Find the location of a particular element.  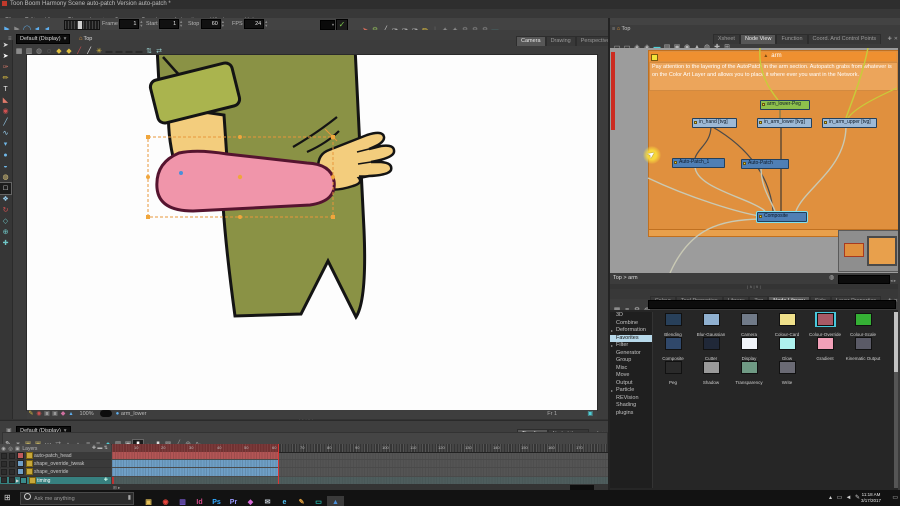

marquee-tool: □ is located at coordinates (6, 188).